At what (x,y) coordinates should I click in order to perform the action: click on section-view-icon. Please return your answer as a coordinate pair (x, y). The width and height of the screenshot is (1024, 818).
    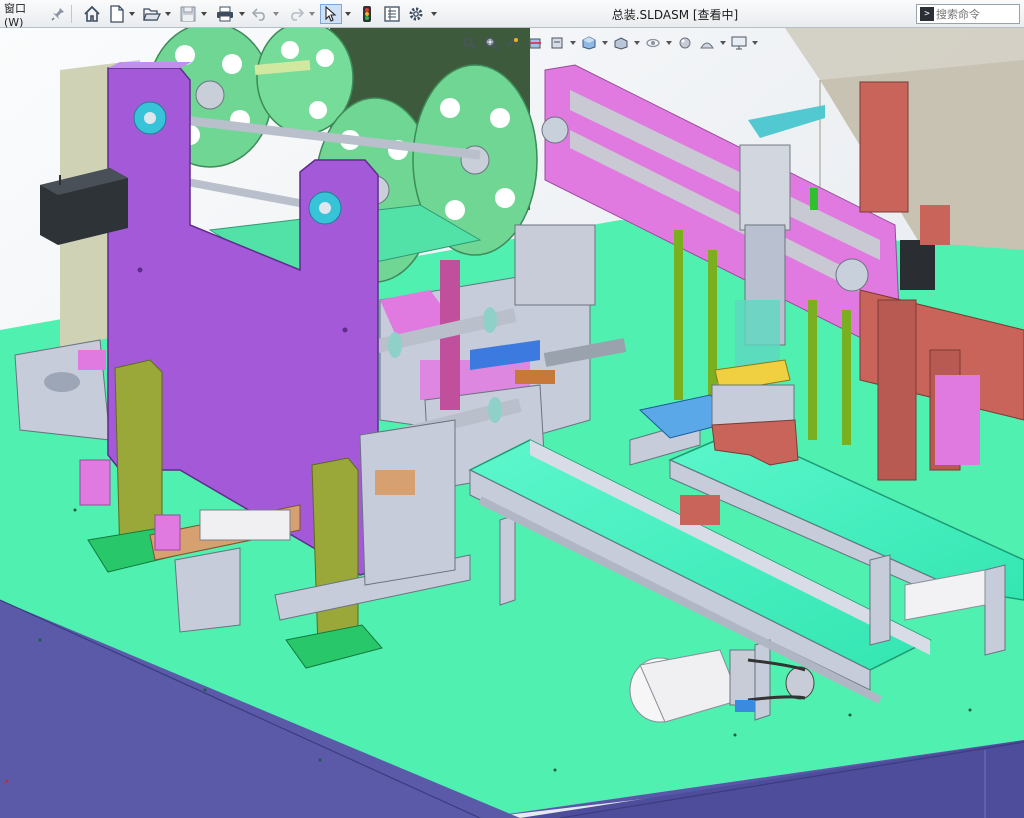
    Looking at the image, I should click on (535, 43).